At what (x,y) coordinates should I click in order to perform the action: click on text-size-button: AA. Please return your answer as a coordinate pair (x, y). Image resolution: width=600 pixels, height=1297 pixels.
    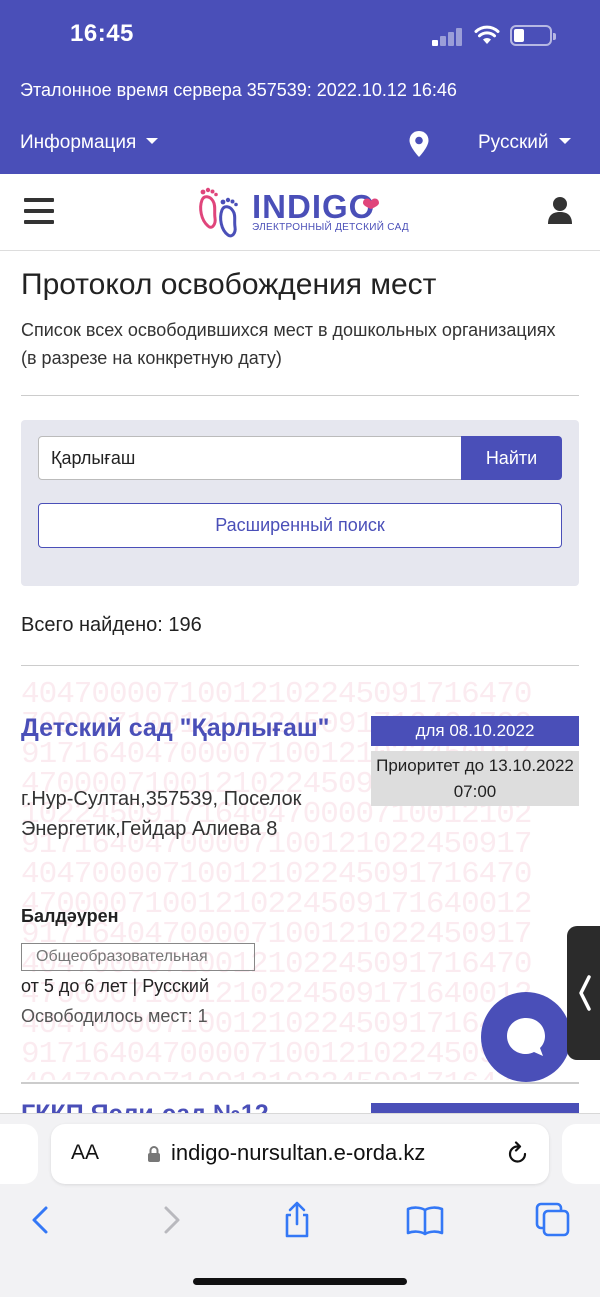
    Looking at the image, I should click on (85, 1153).